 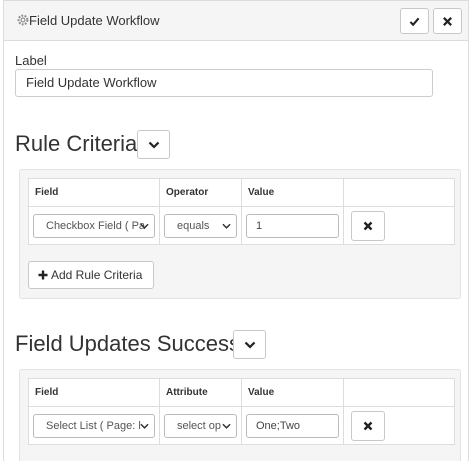 I want to click on rule-criteria-table: Field Operator Value Checkbox Field ( Pa, so click(x=241, y=211).